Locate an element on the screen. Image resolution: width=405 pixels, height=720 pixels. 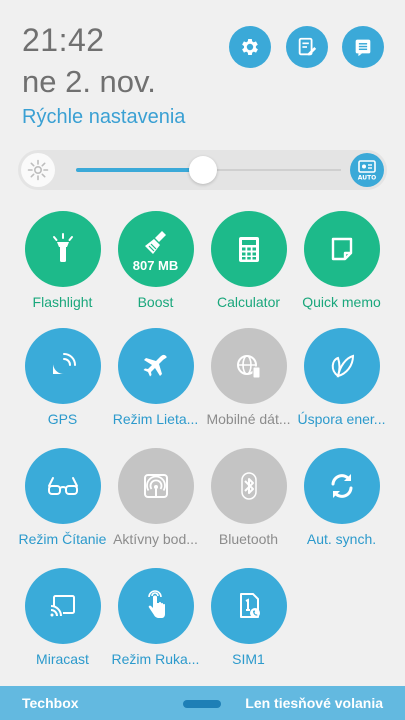
sim-icon is located at coordinates (249, 605).